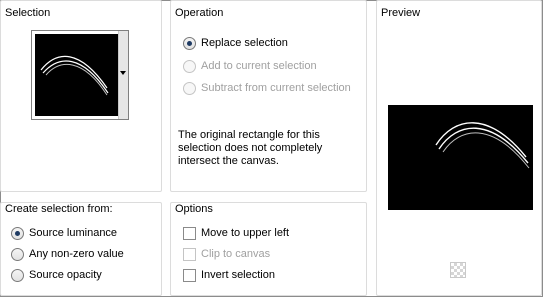  Describe the element at coordinates (76, 254) in the screenshot. I see `radio-label: Any non-zero value` at that location.